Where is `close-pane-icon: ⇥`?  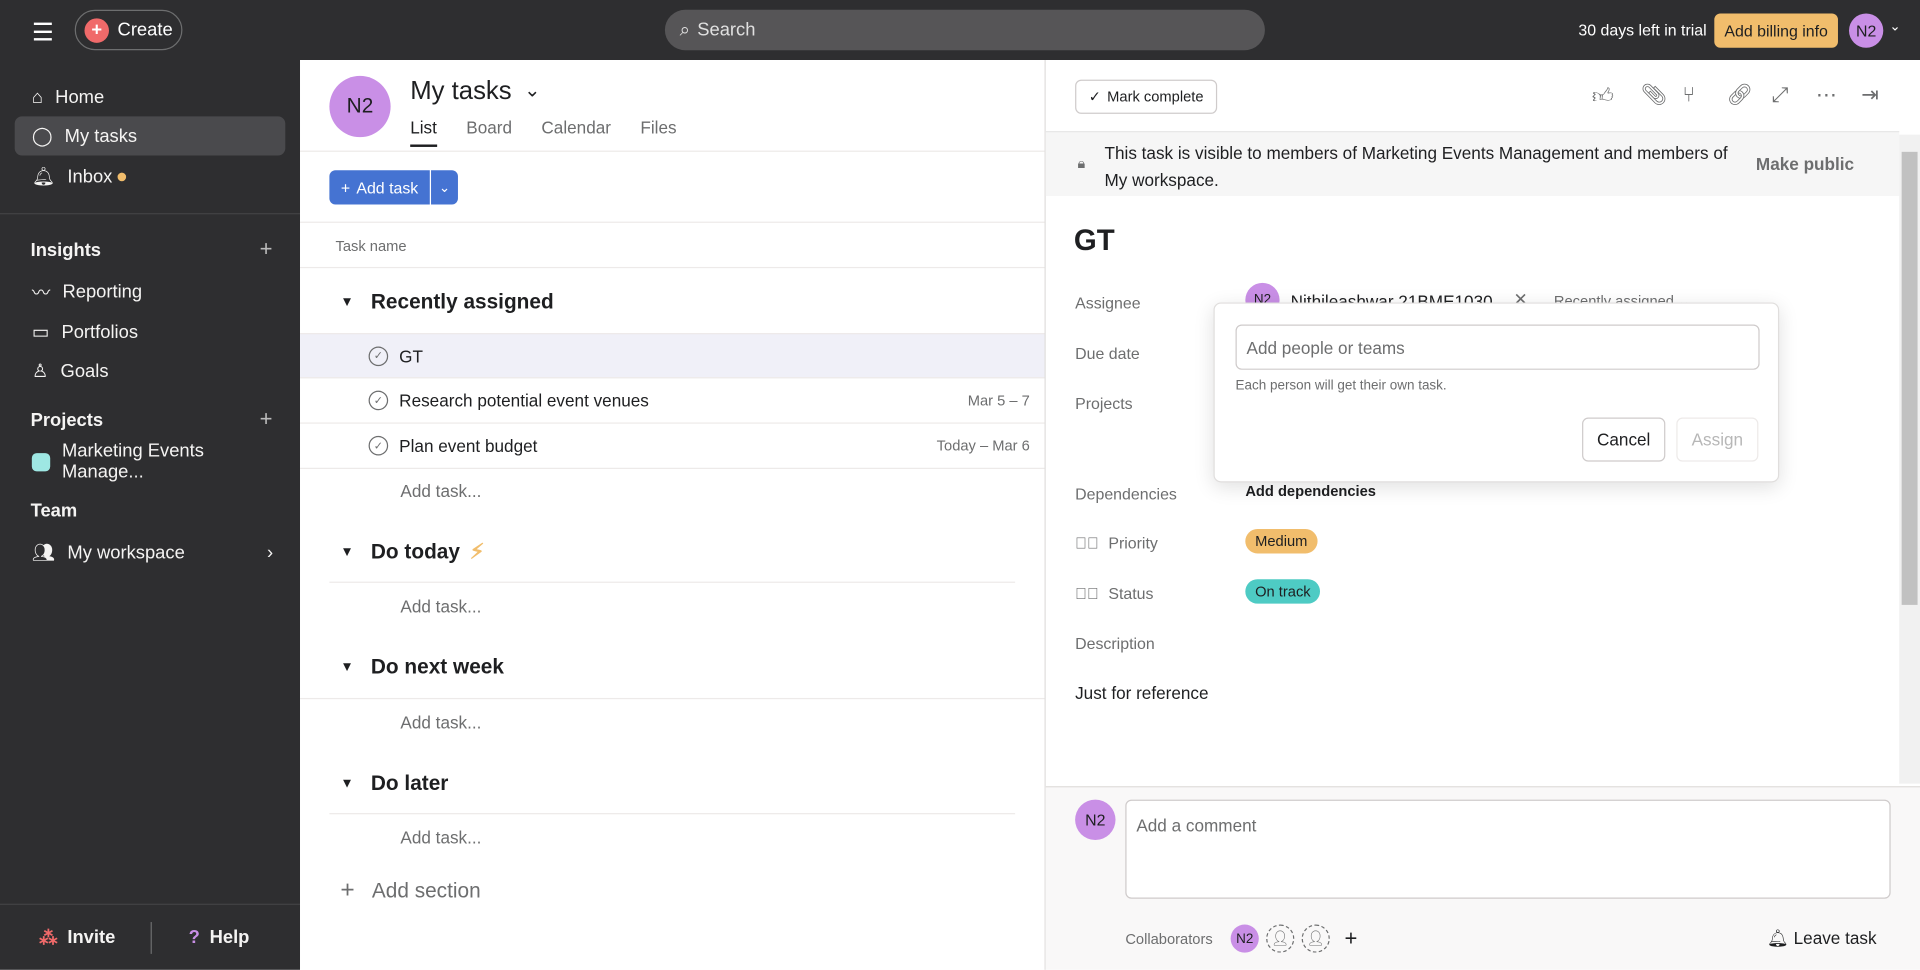
close-pane-icon: ⇥ is located at coordinates (1869, 95).